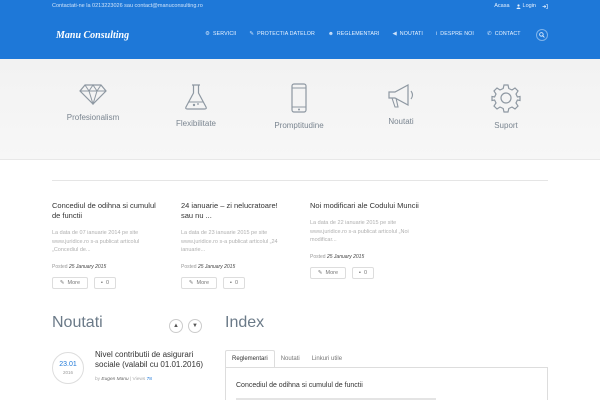  I want to click on sign-in-icon, so click(545, 6).